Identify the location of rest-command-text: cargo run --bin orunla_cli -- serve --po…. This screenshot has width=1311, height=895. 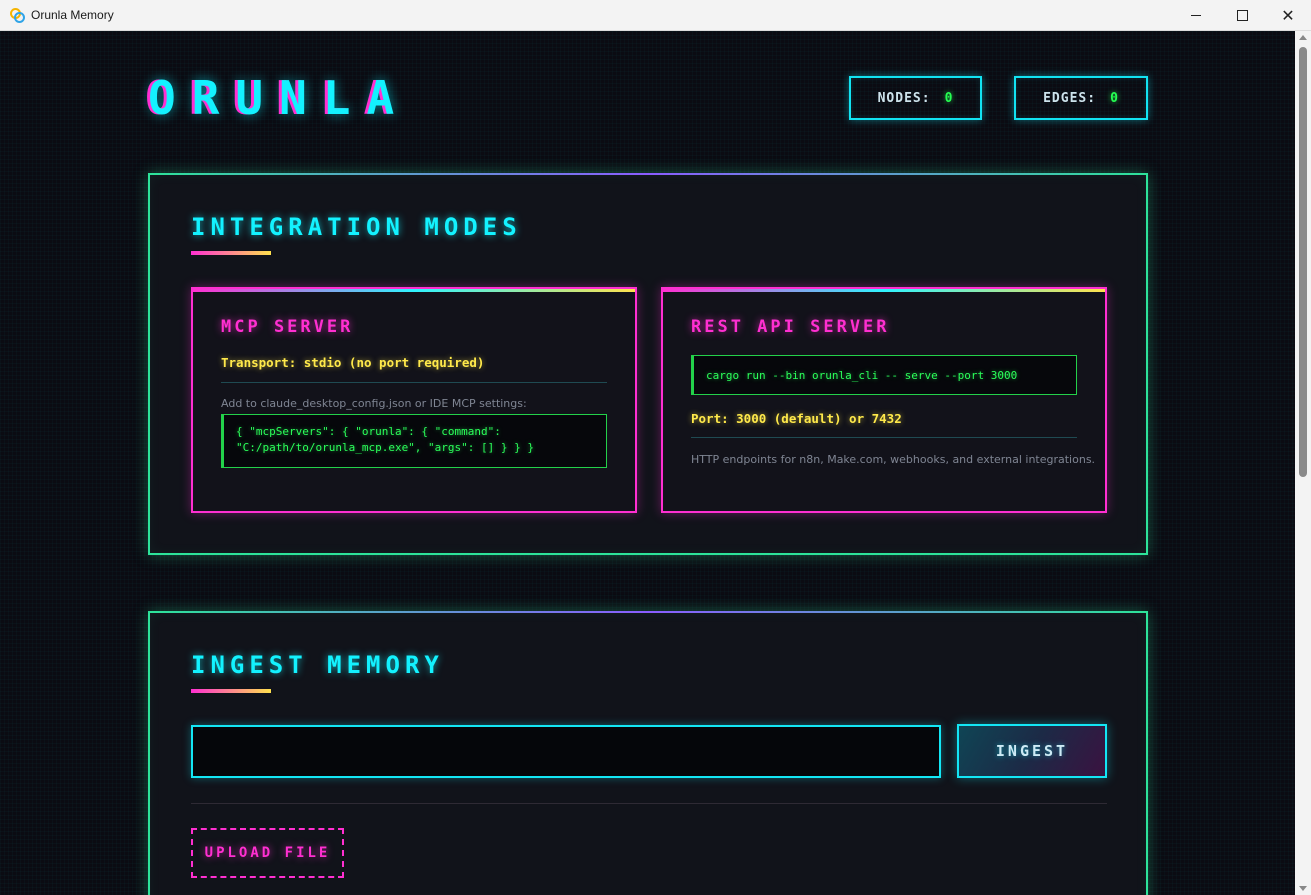
(862, 375).